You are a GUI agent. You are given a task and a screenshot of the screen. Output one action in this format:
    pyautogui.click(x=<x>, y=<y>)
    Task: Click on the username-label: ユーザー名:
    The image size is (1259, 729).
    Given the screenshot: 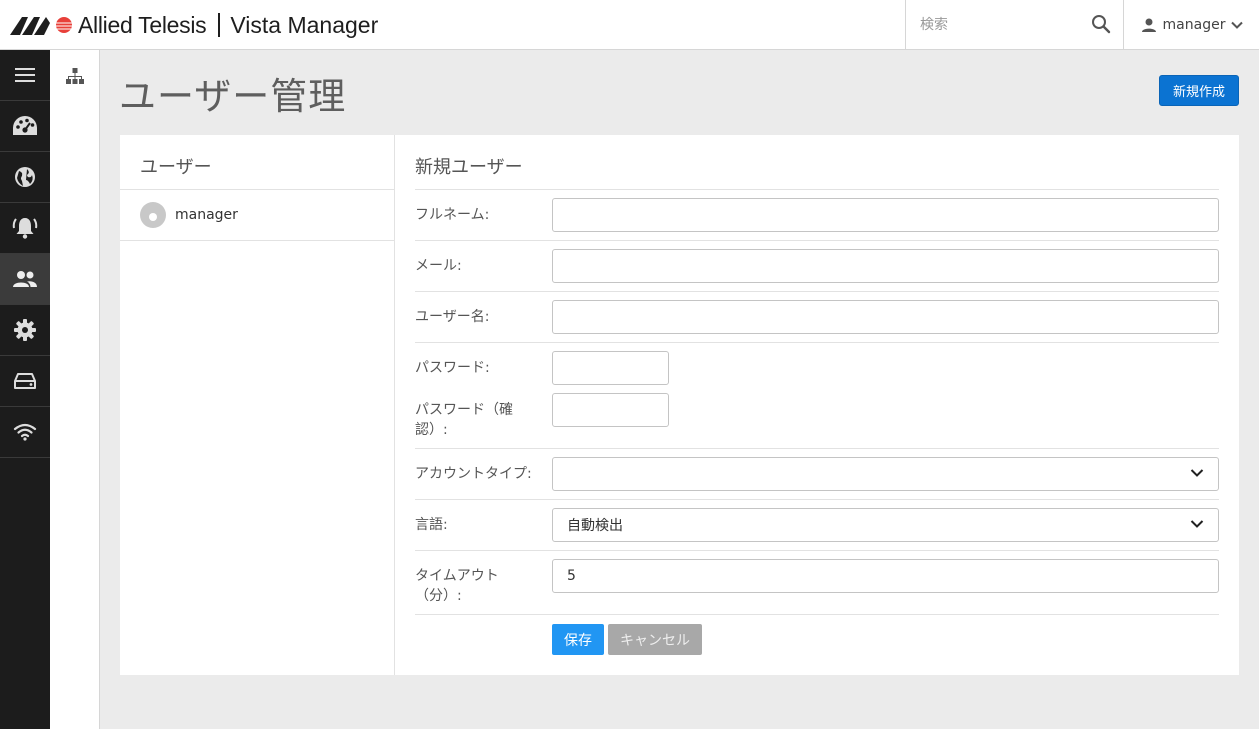 What is the action you would take?
    pyautogui.click(x=452, y=317)
    